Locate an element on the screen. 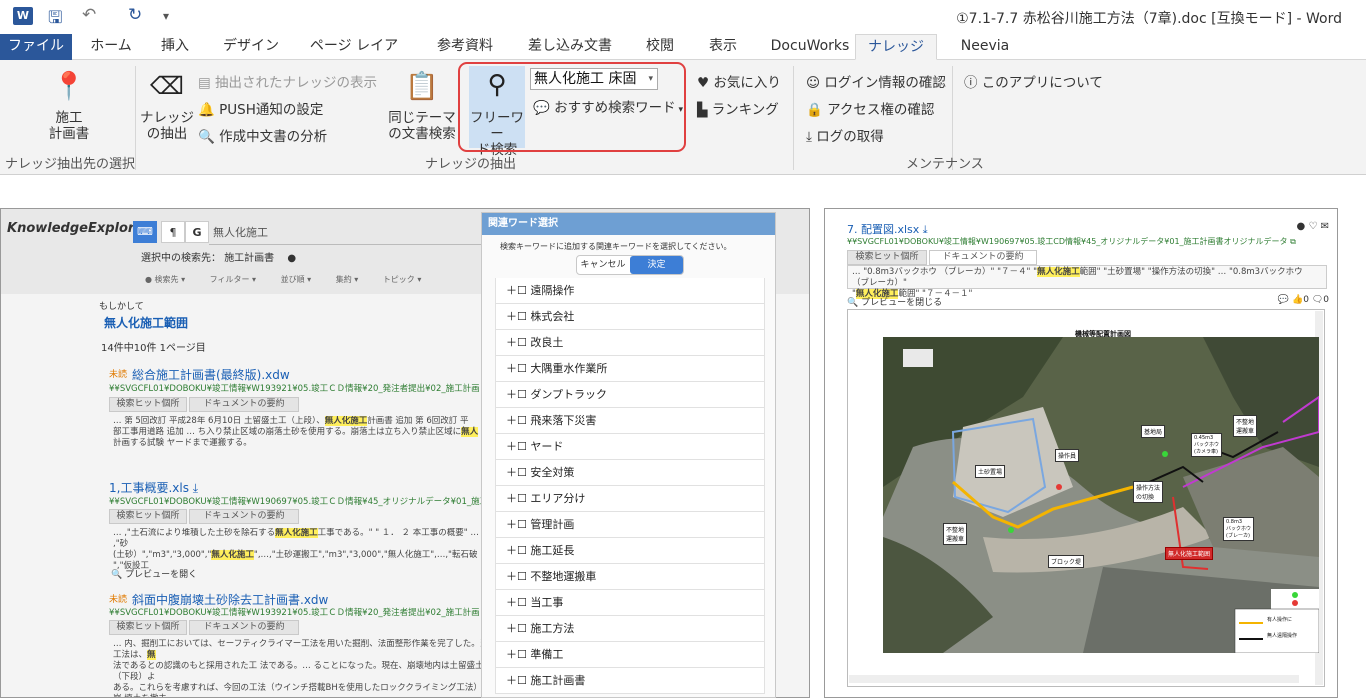 The height and width of the screenshot is (698, 1366). related-word-item: ＋☐ 大隅重水作業所 is located at coordinates (630, 369).